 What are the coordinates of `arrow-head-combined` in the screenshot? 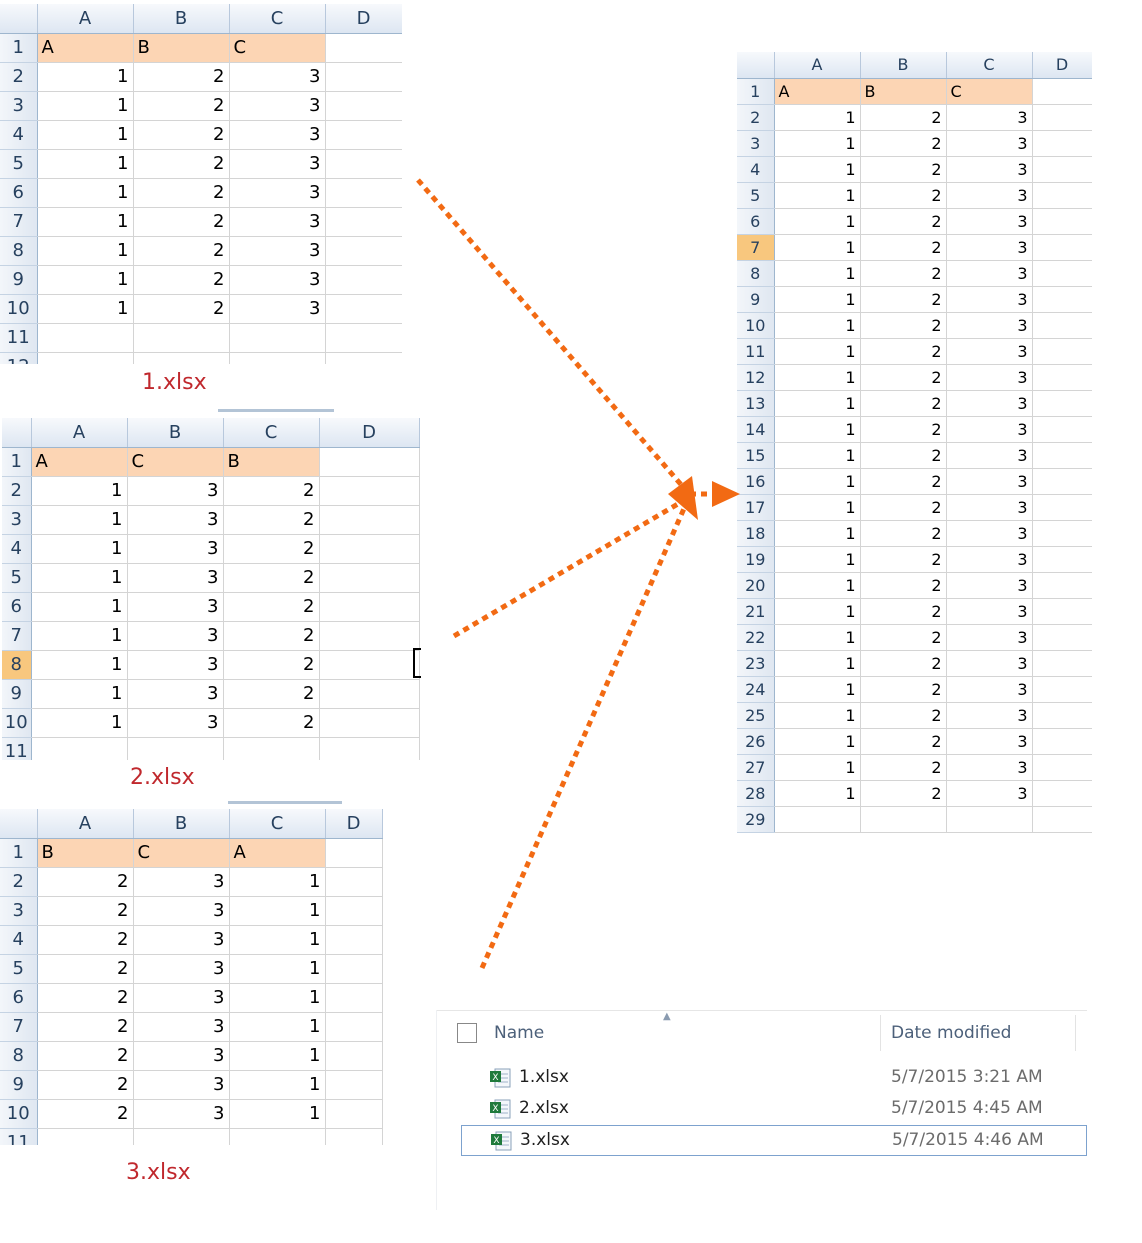 It's located at (726, 494).